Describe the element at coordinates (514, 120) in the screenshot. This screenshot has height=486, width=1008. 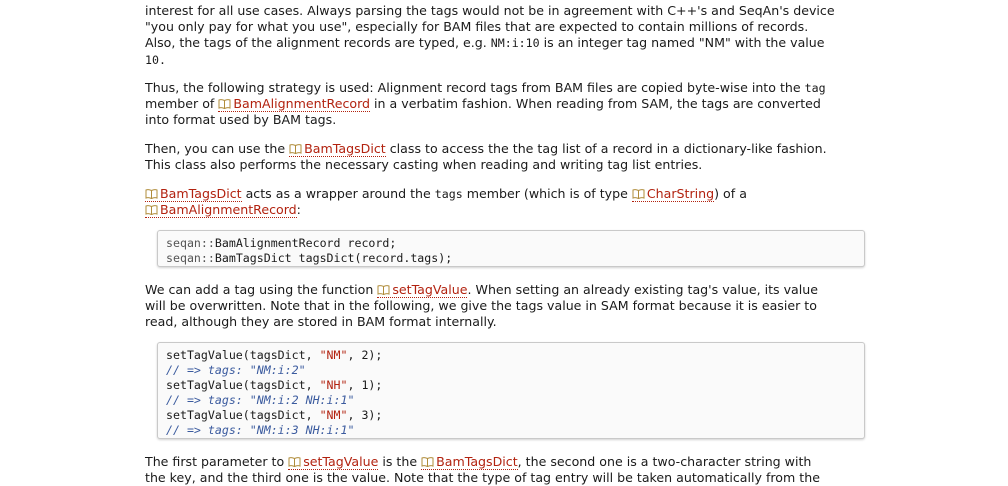
I see `text-line: into format used by BAM tags.` at that location.